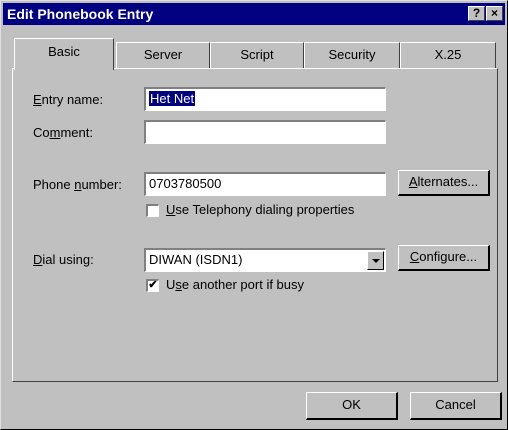 The width and height of the screenshot is (508, 430). I want to click on dial-using-label: Dial using:, so click(63, 259).